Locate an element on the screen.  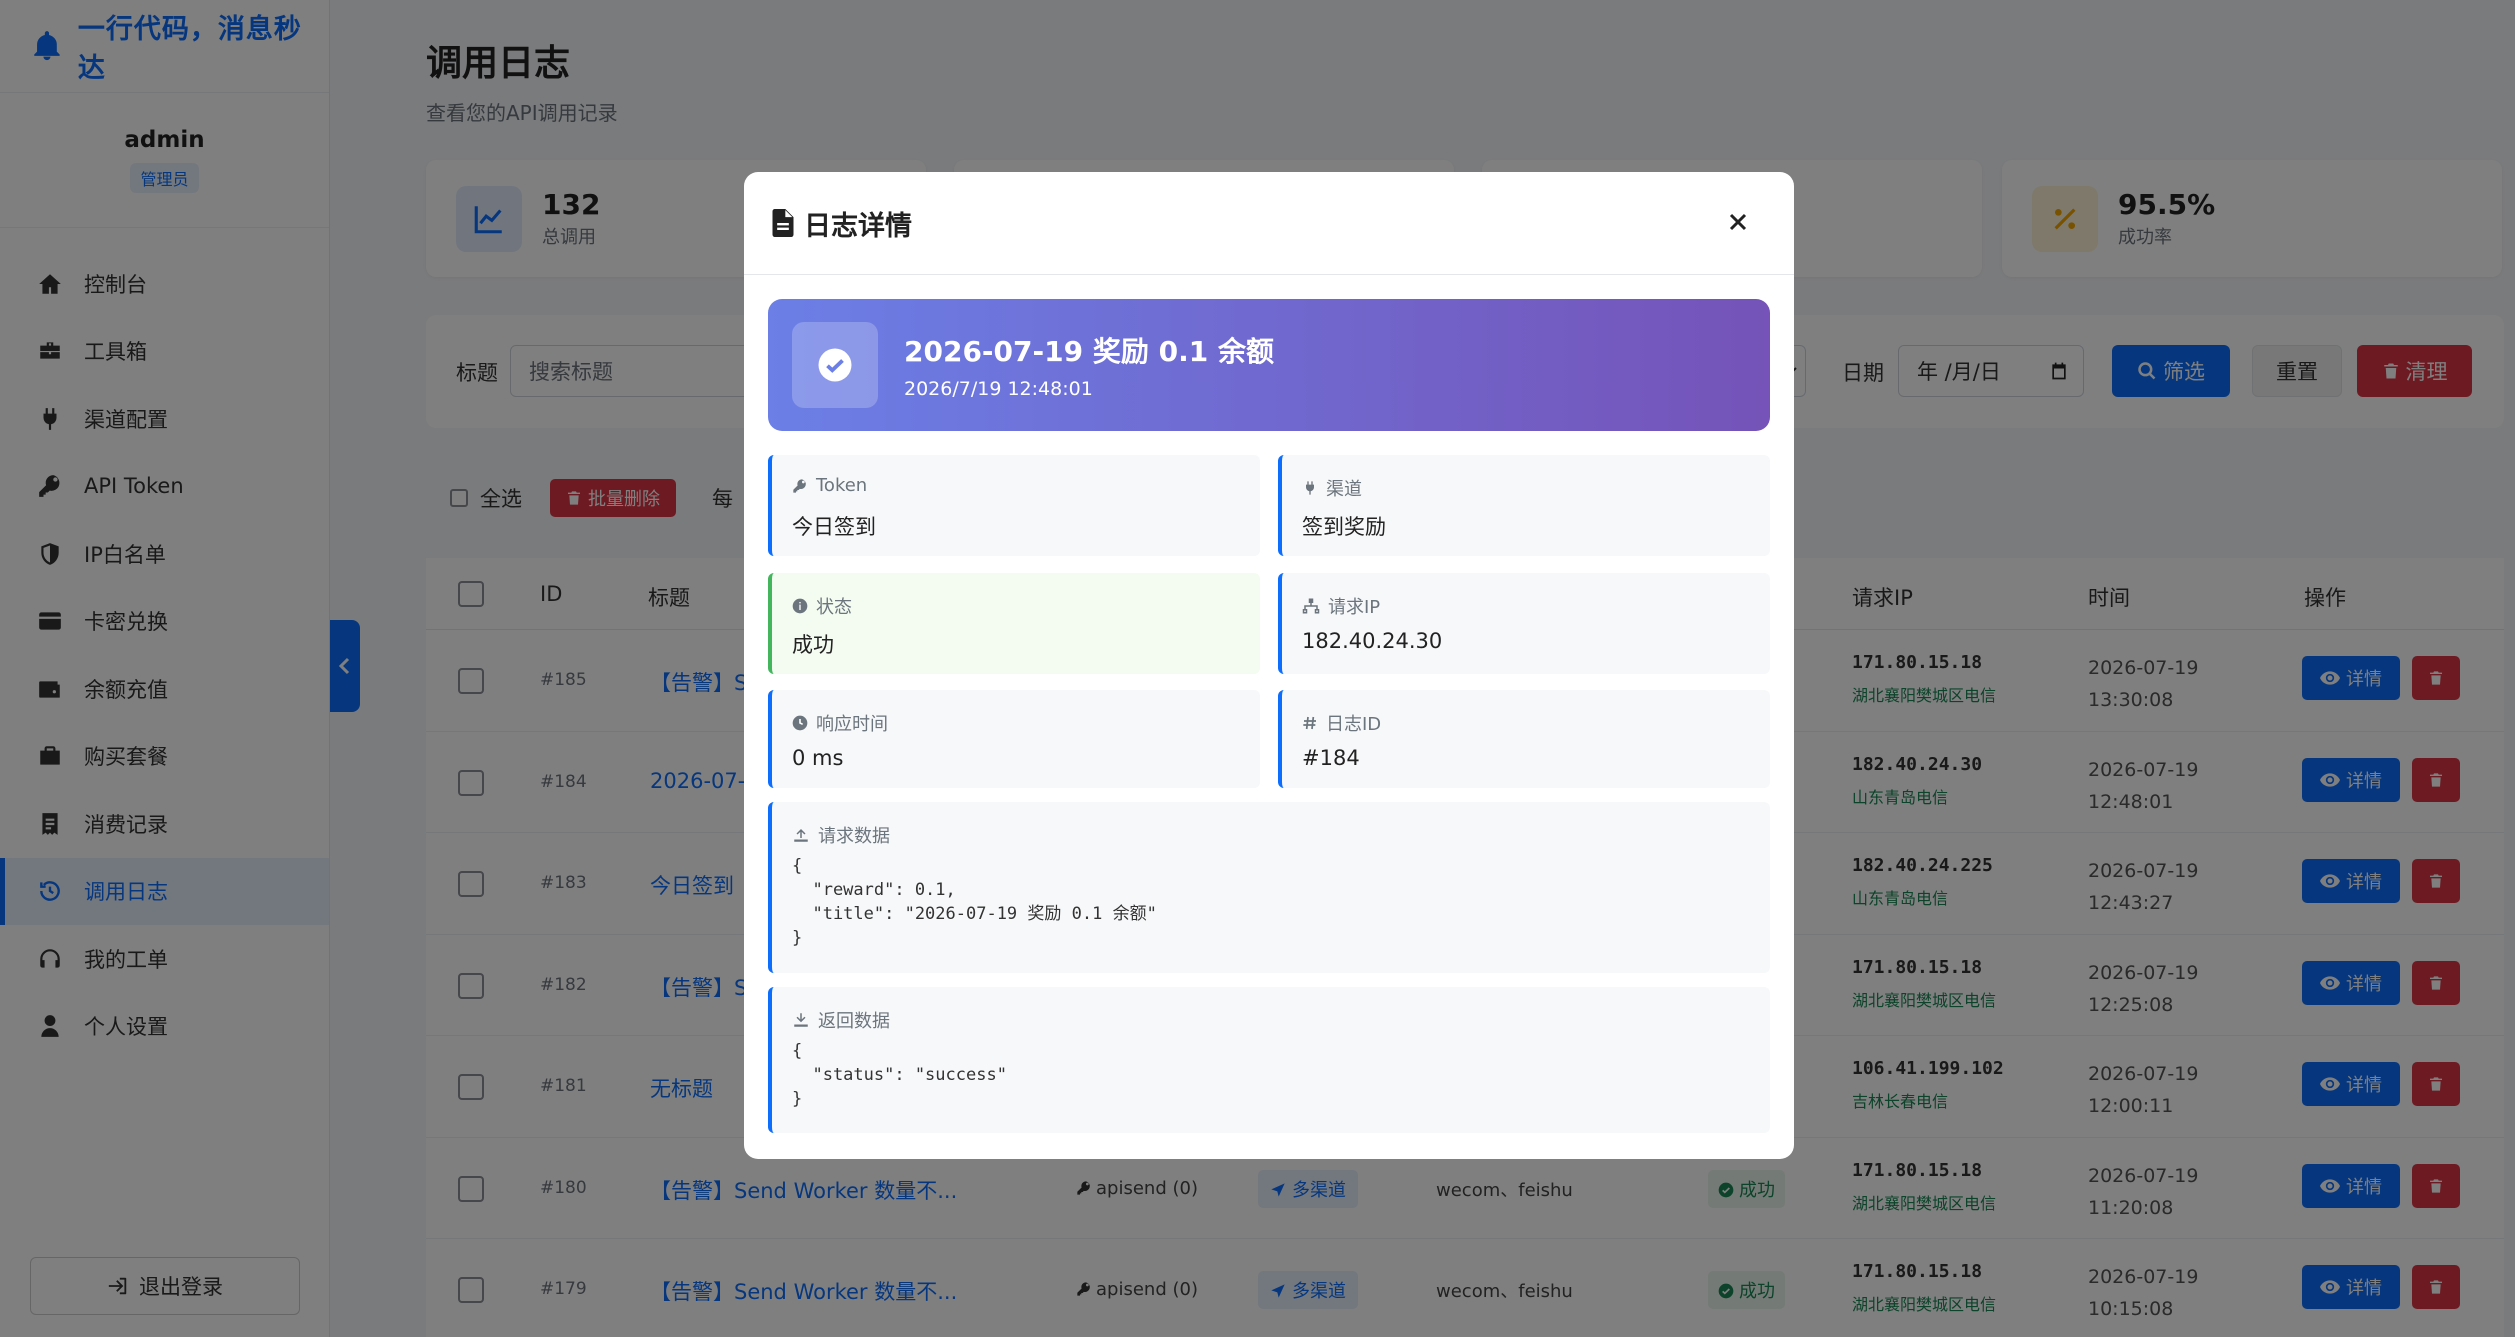
field-value: 签到奖励 is located at coordinates (1344, 527).